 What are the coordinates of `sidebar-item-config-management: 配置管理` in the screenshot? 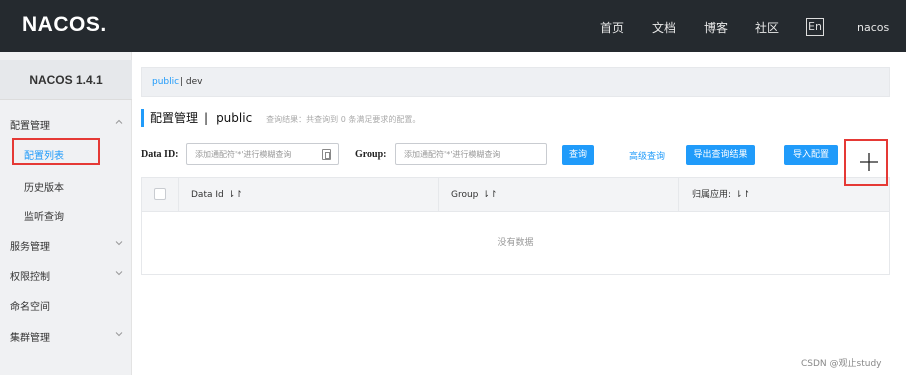 It's located at (66, 123).